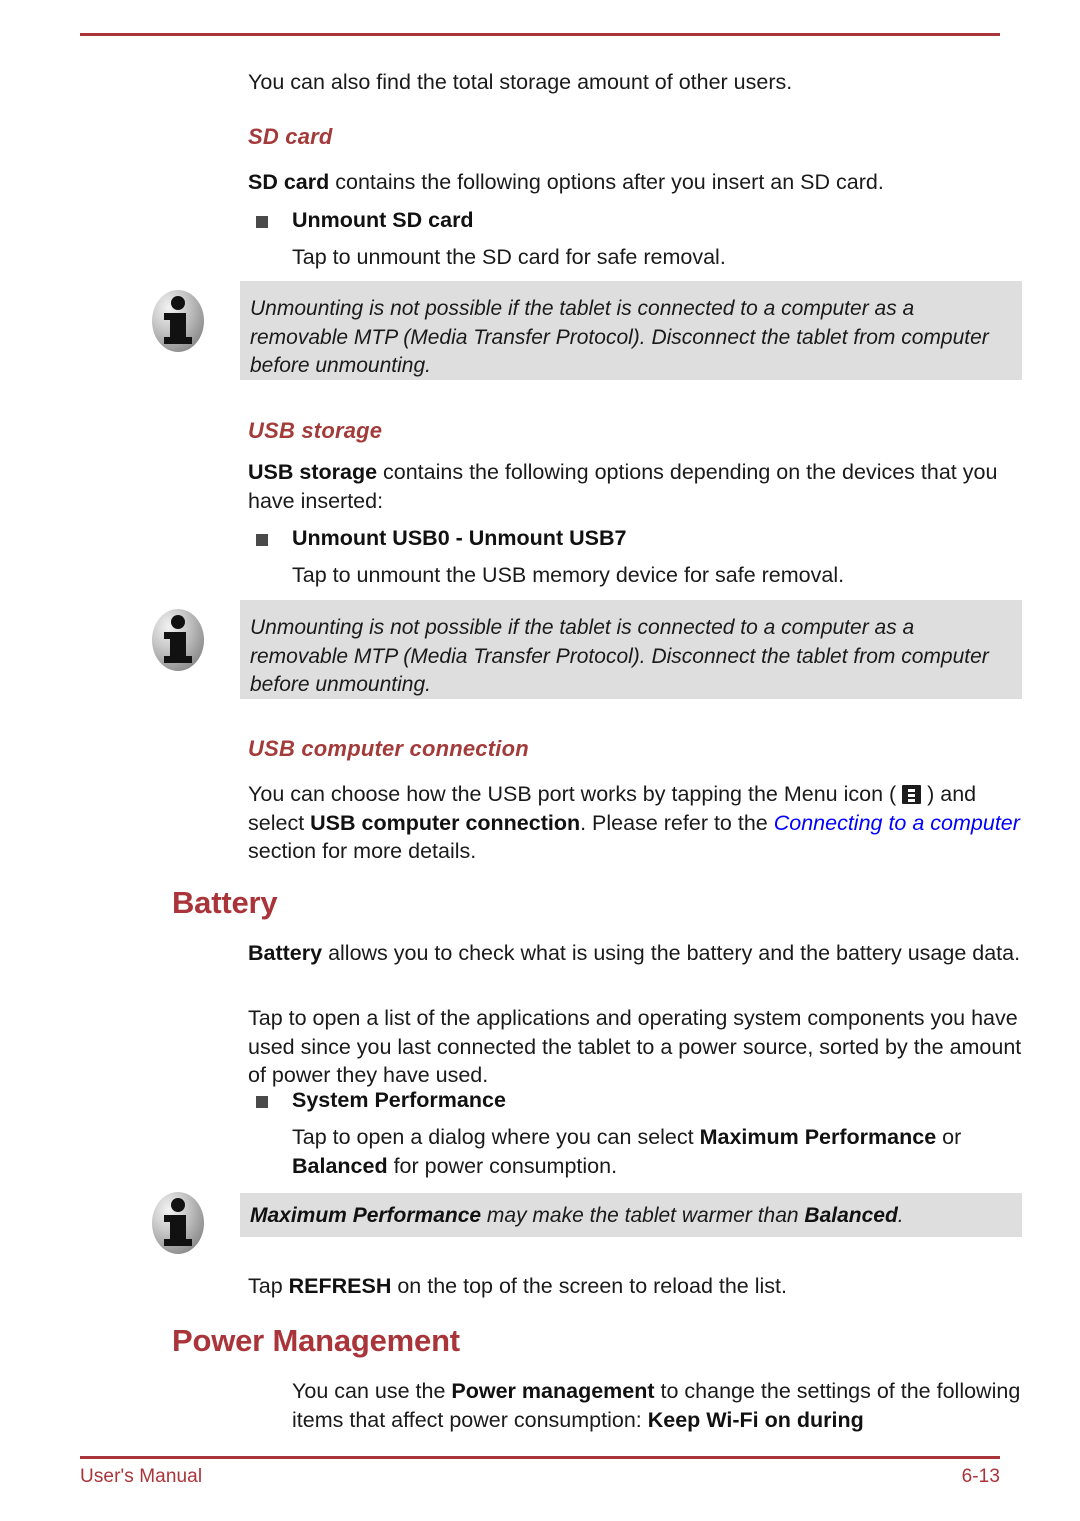 The image size is (1080, 1521). Describe the element at coordinates (502, 1165) in the screenshot. I see `bb-part3: for power consumption.` at that location.